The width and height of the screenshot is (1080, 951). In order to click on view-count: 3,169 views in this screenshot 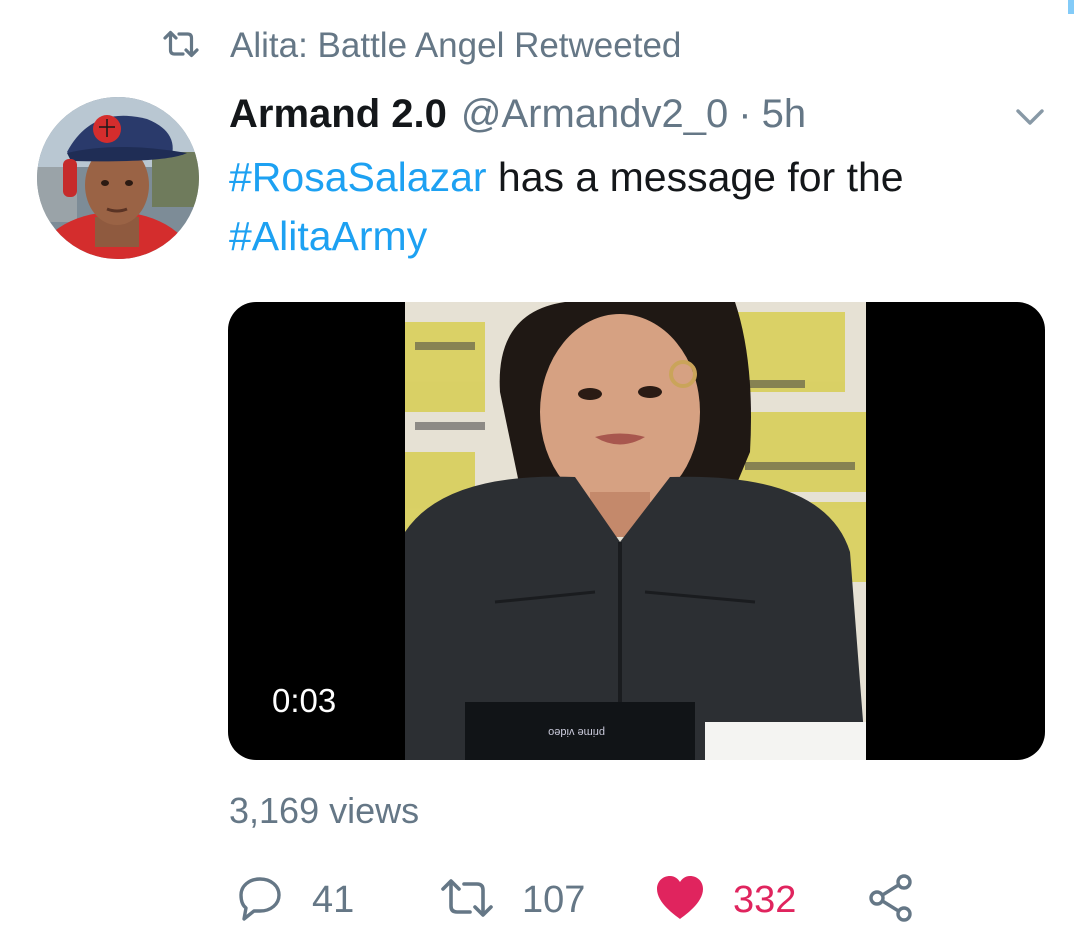, I will do `click(324, 810)`.